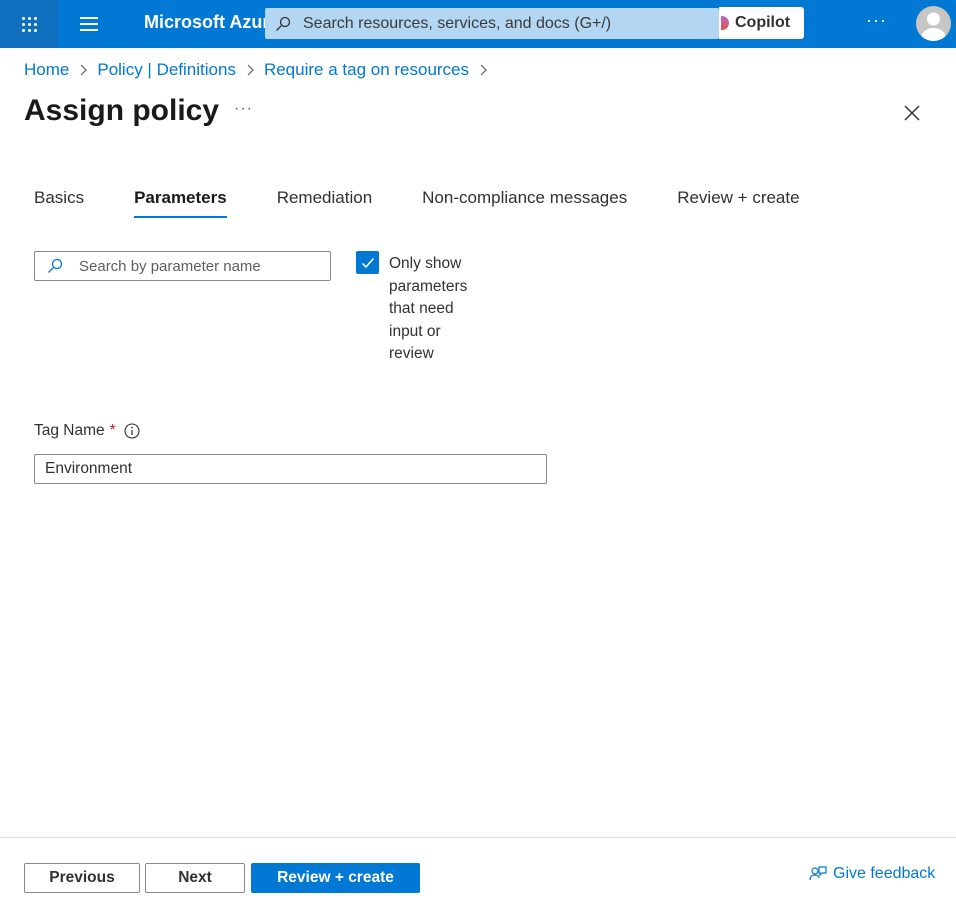  What do you see at coordinates (725, 23) in the screenshot?
I see `copilot-icon` at bounding box center [725, 23].